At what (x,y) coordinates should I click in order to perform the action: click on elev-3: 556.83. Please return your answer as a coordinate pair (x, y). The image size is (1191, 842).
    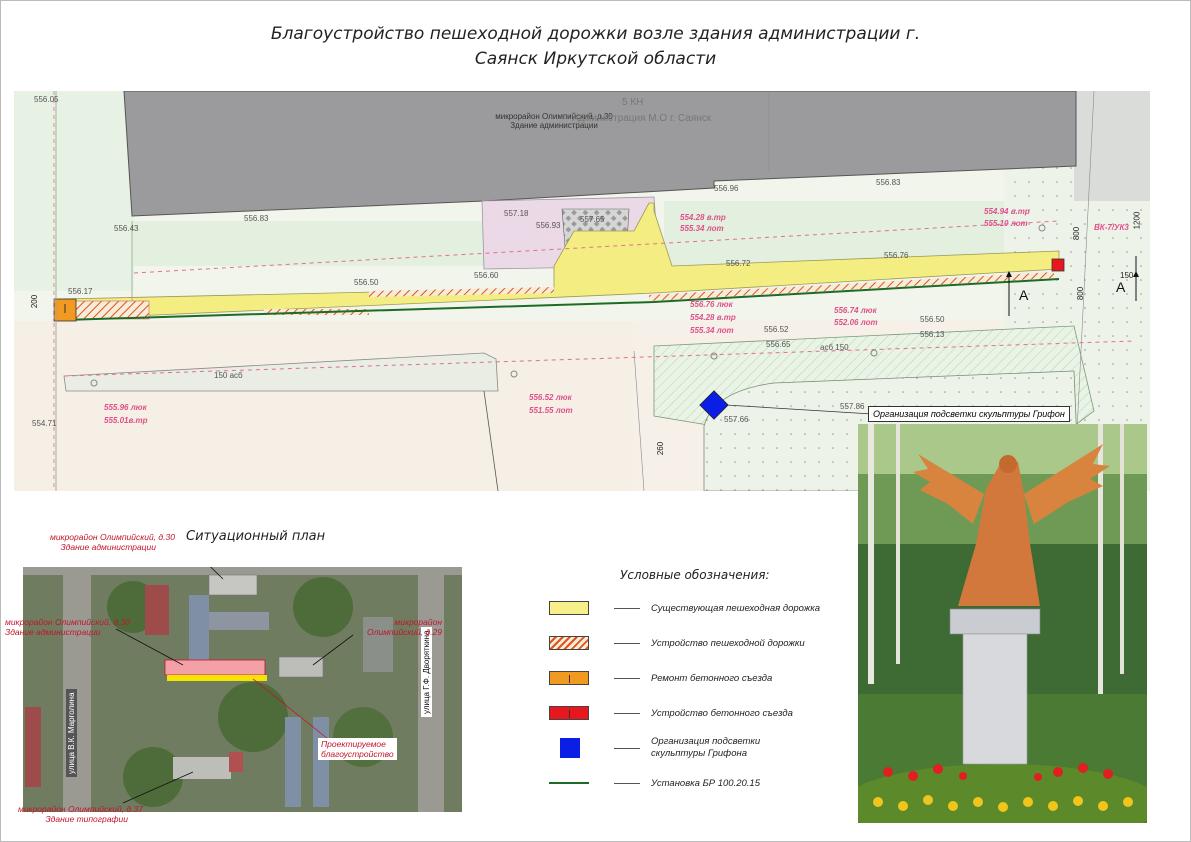
    Looking at the image, I should click on (256, 218).